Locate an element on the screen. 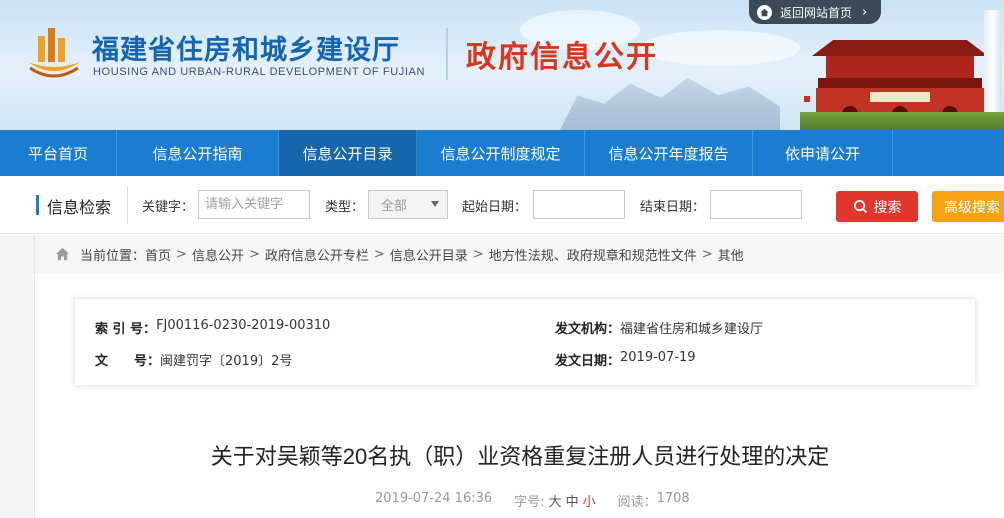 The height and width of the screenshot is (518, 1004). keyword-label: 关键字： is located at coordinates (168, 207).